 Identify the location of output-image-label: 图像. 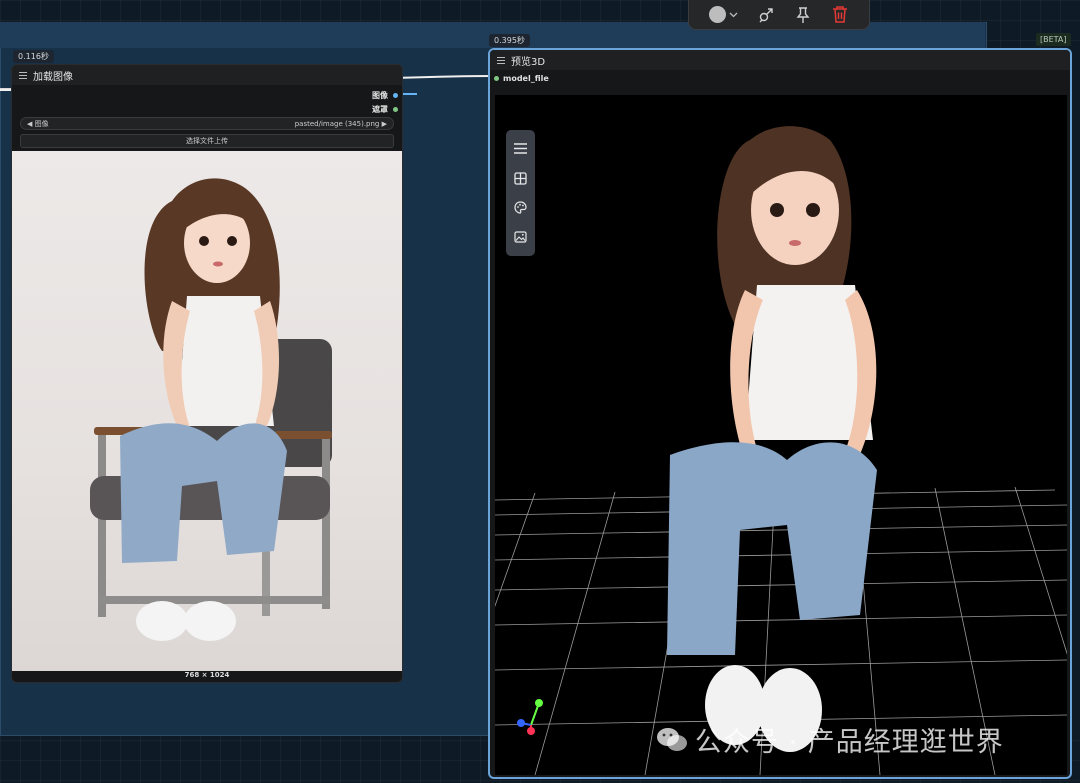
(380, 95).